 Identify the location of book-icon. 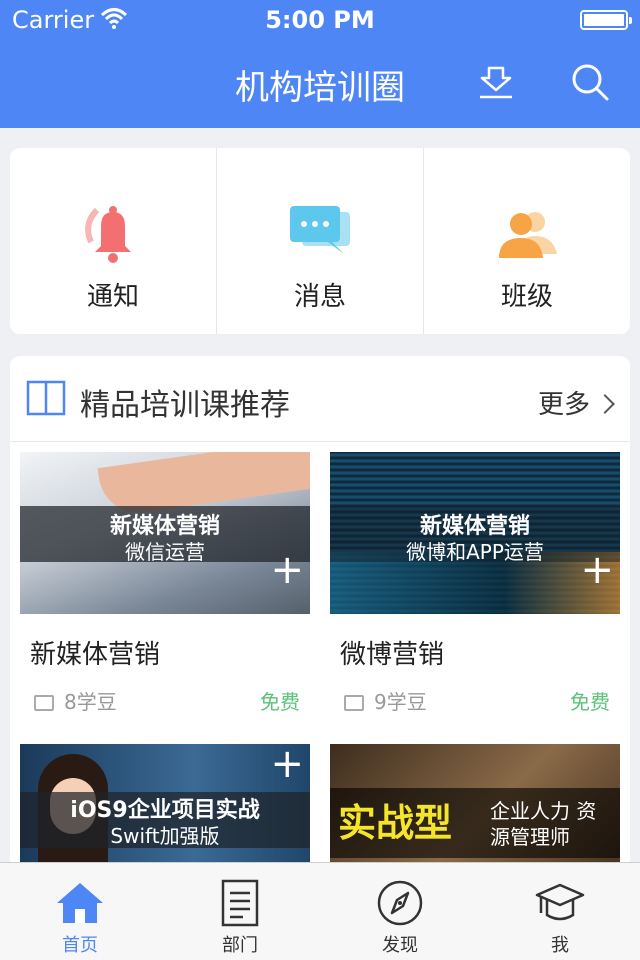
(46, 398).